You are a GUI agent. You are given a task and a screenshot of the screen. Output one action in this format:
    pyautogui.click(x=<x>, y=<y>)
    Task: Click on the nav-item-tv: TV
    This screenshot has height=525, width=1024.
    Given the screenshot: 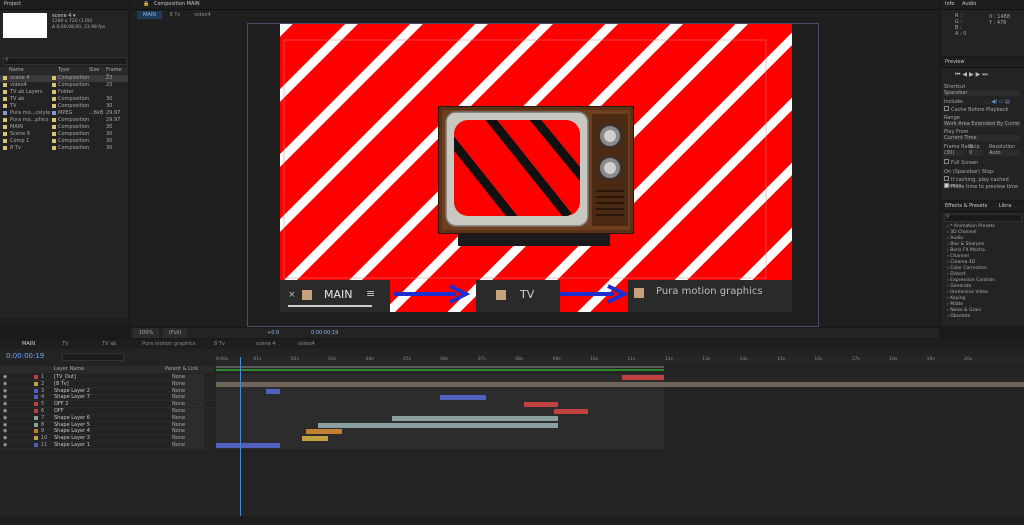 What is the action you would take?
    pyautogui.click(x=518, y=296)
    